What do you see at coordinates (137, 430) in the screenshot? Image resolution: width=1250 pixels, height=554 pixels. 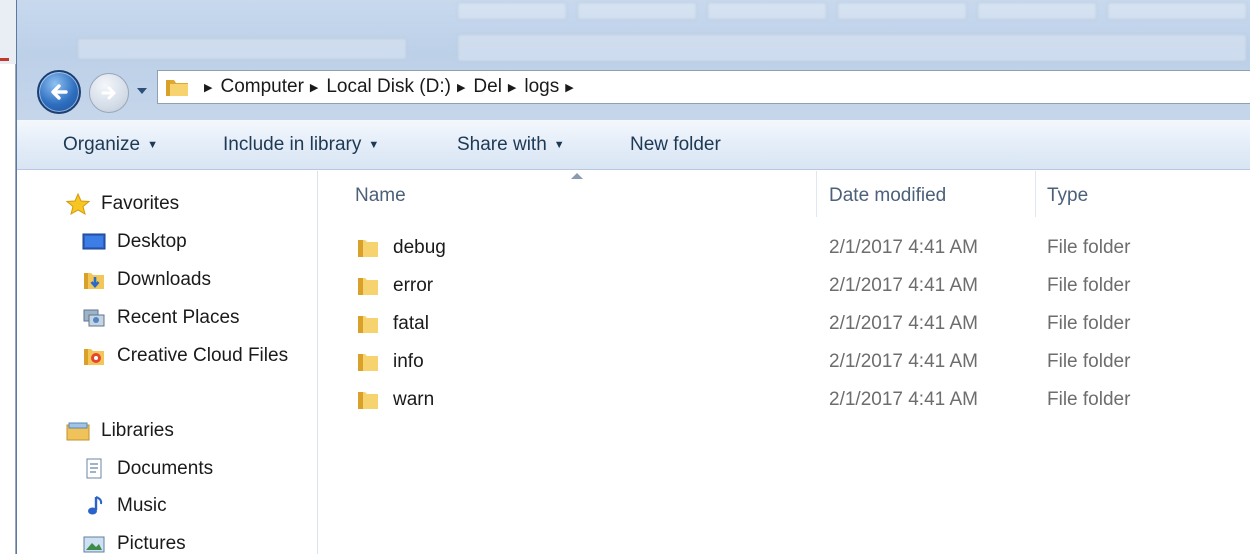 I see `nav-libraries-label: Libraries` at bounding box center [137, 430].